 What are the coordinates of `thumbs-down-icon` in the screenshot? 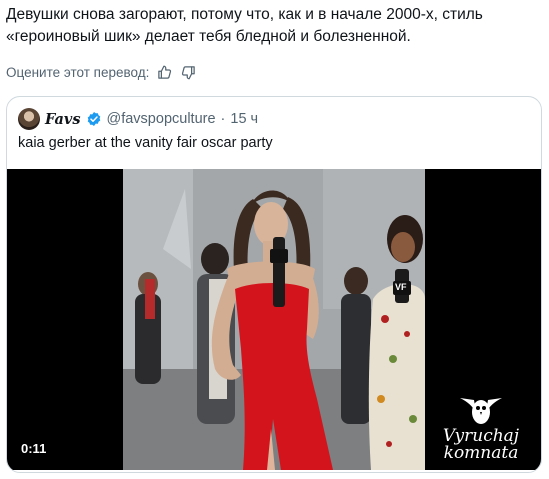 It's located at (188, 72).